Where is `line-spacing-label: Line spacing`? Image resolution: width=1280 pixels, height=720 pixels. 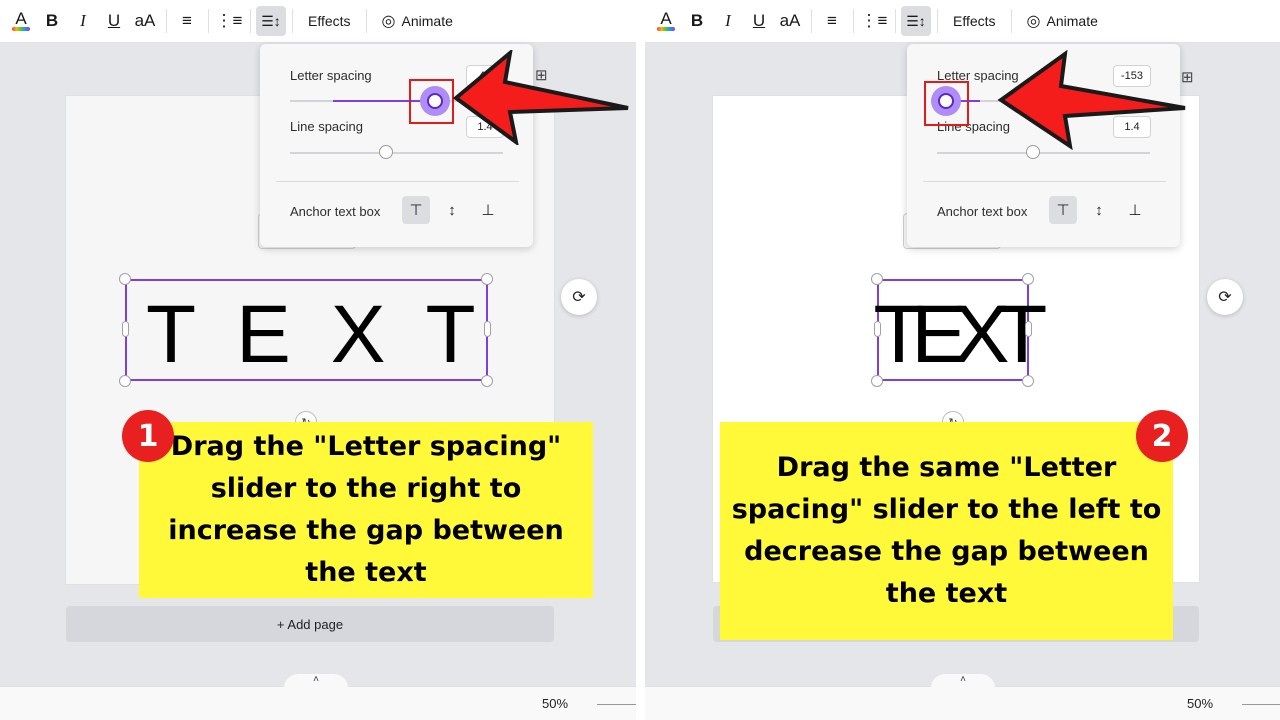 line-spacing-label: Line spacing is located at coordinates (326, 126).